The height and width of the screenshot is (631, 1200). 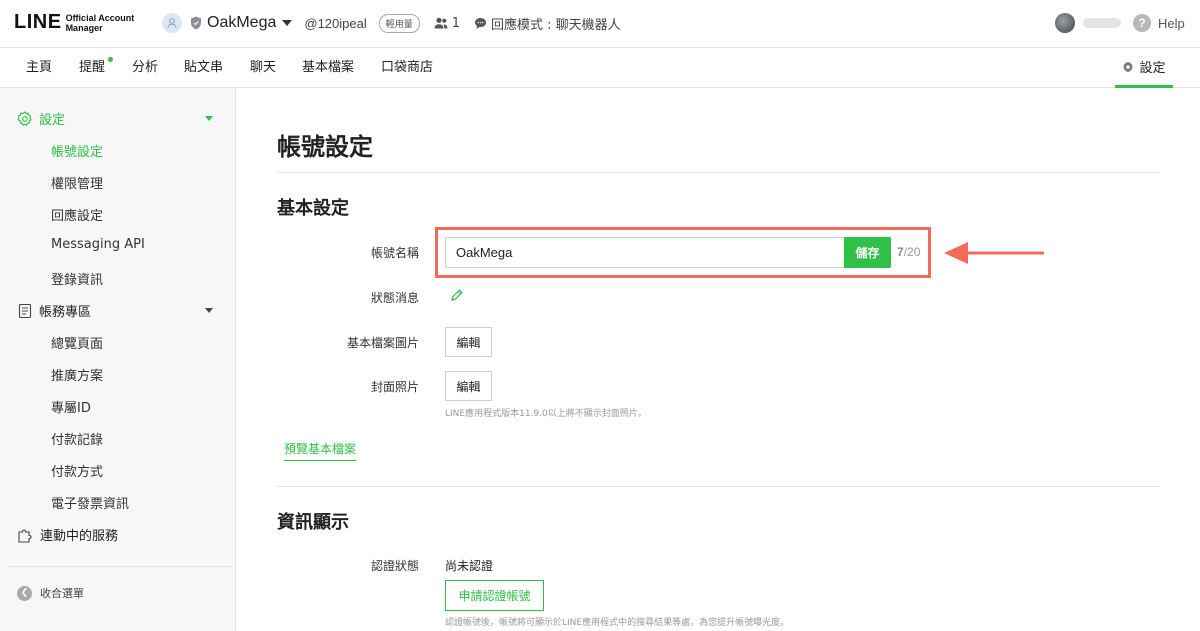 I want to click on friends-count-value: 1, so click(x=456, y=23).